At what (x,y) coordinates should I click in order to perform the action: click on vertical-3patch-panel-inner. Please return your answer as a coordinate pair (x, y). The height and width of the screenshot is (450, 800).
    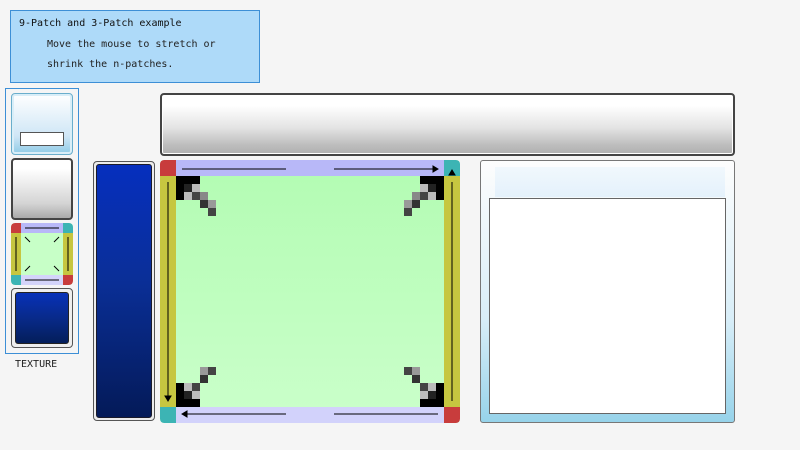
    Looking at the image, I should click on (124, 291).